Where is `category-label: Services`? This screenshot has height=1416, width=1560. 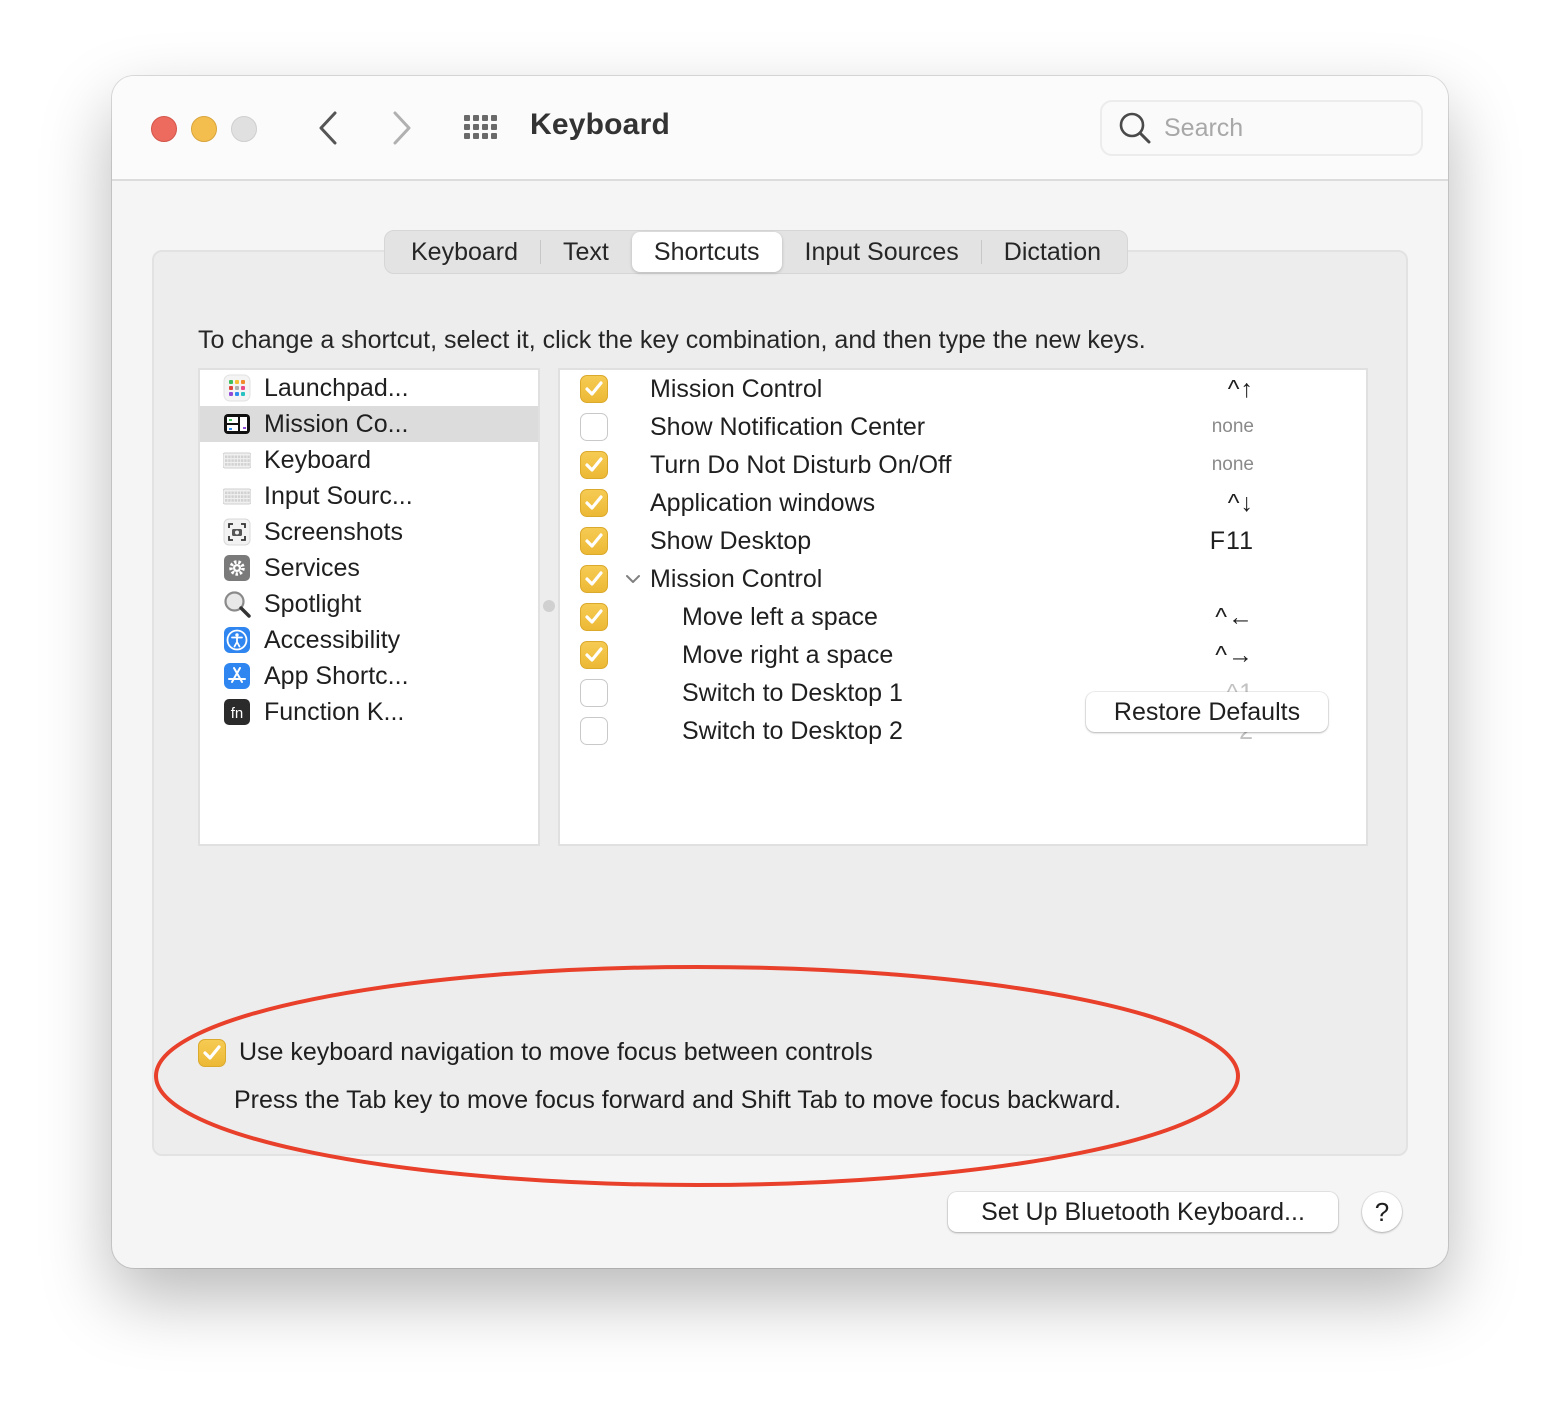 category-label: Services is located at coordinates (312, 567).